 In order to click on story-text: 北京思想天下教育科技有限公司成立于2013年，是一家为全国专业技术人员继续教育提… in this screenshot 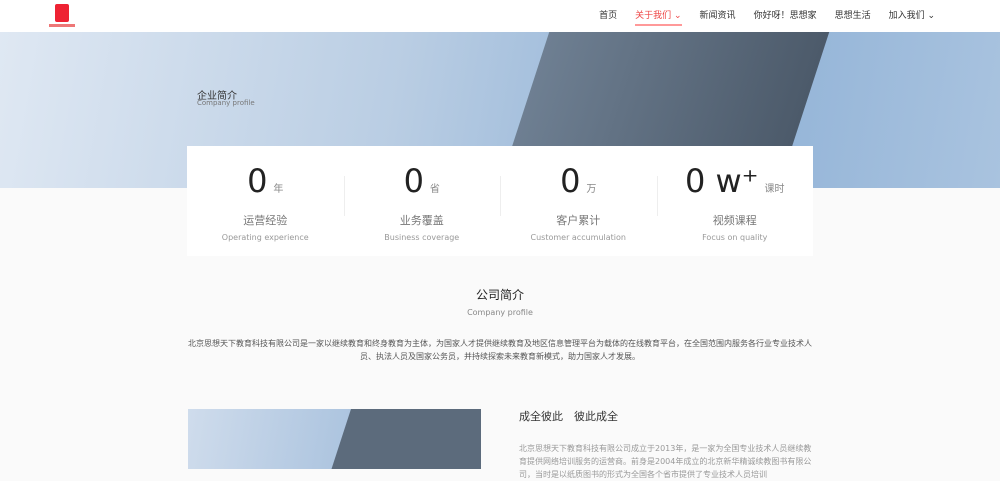, I will do `click(665, 461)`.